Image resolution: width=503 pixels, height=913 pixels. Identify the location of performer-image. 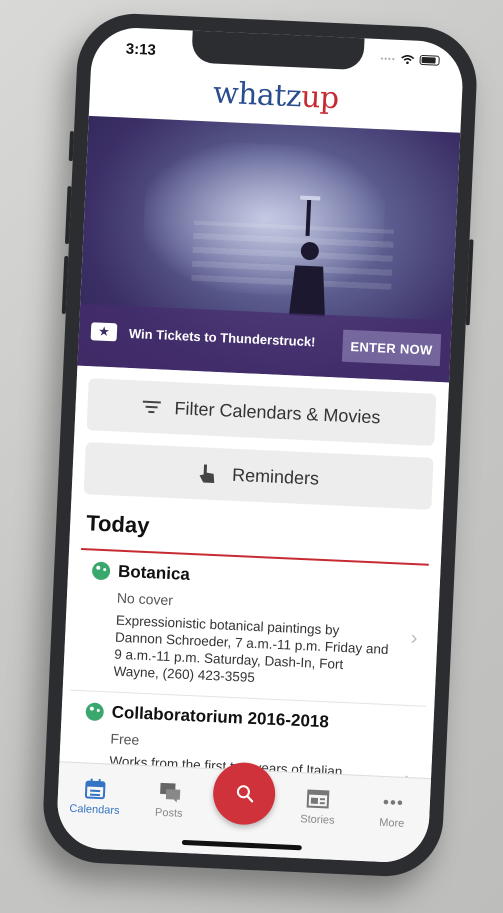
(306, 256).